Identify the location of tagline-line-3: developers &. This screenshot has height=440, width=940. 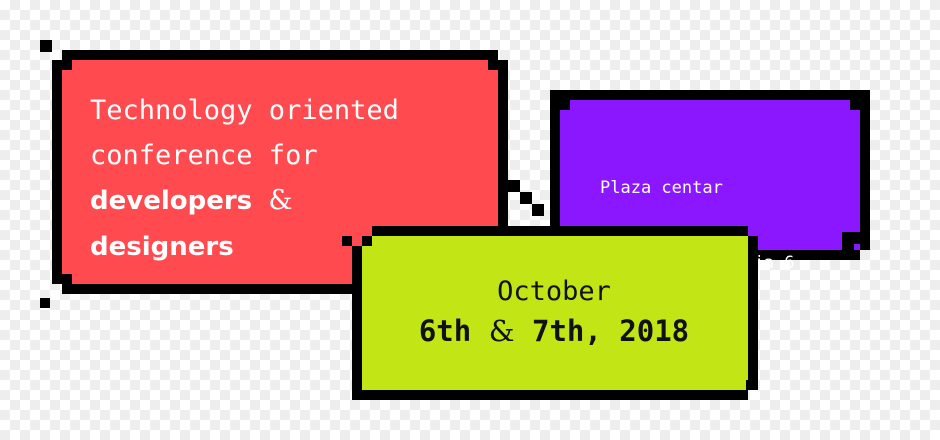
(290, 201).